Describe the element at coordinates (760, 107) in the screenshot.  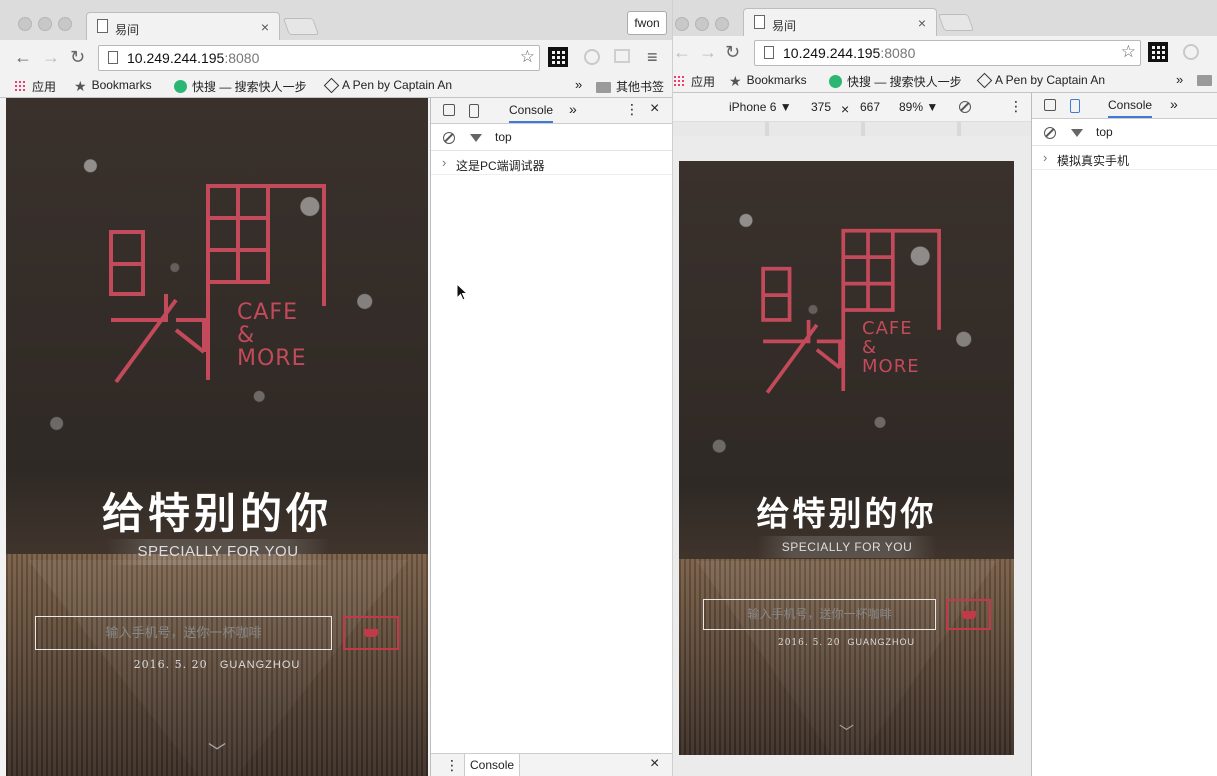
I see `device-selector: iPhone 6 ▼` at that location.